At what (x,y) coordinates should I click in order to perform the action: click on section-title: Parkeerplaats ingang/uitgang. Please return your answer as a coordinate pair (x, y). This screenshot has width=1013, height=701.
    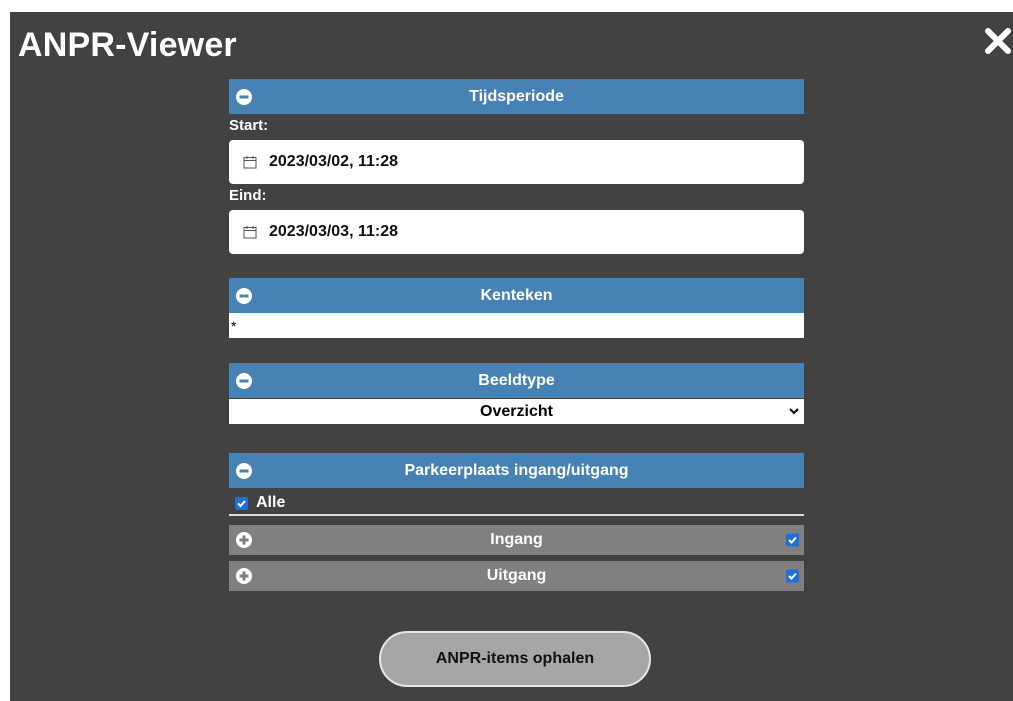
    Looking at the image, I should click on (516, 470).